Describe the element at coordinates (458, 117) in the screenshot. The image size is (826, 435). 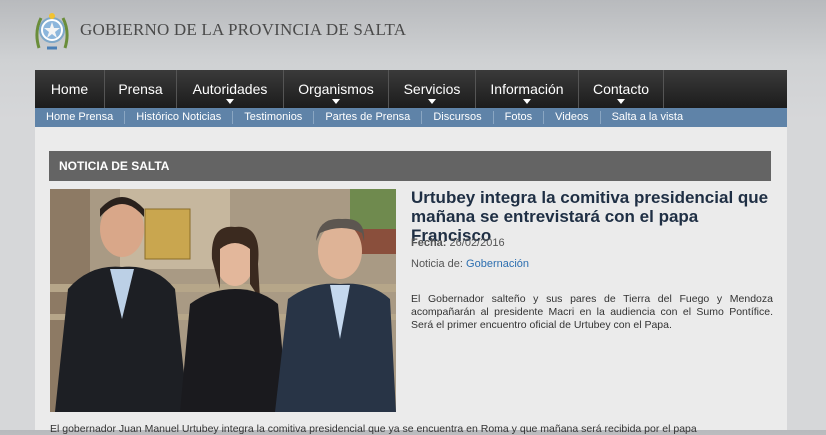
I see `subnav-discursos: Discursos` at that location.